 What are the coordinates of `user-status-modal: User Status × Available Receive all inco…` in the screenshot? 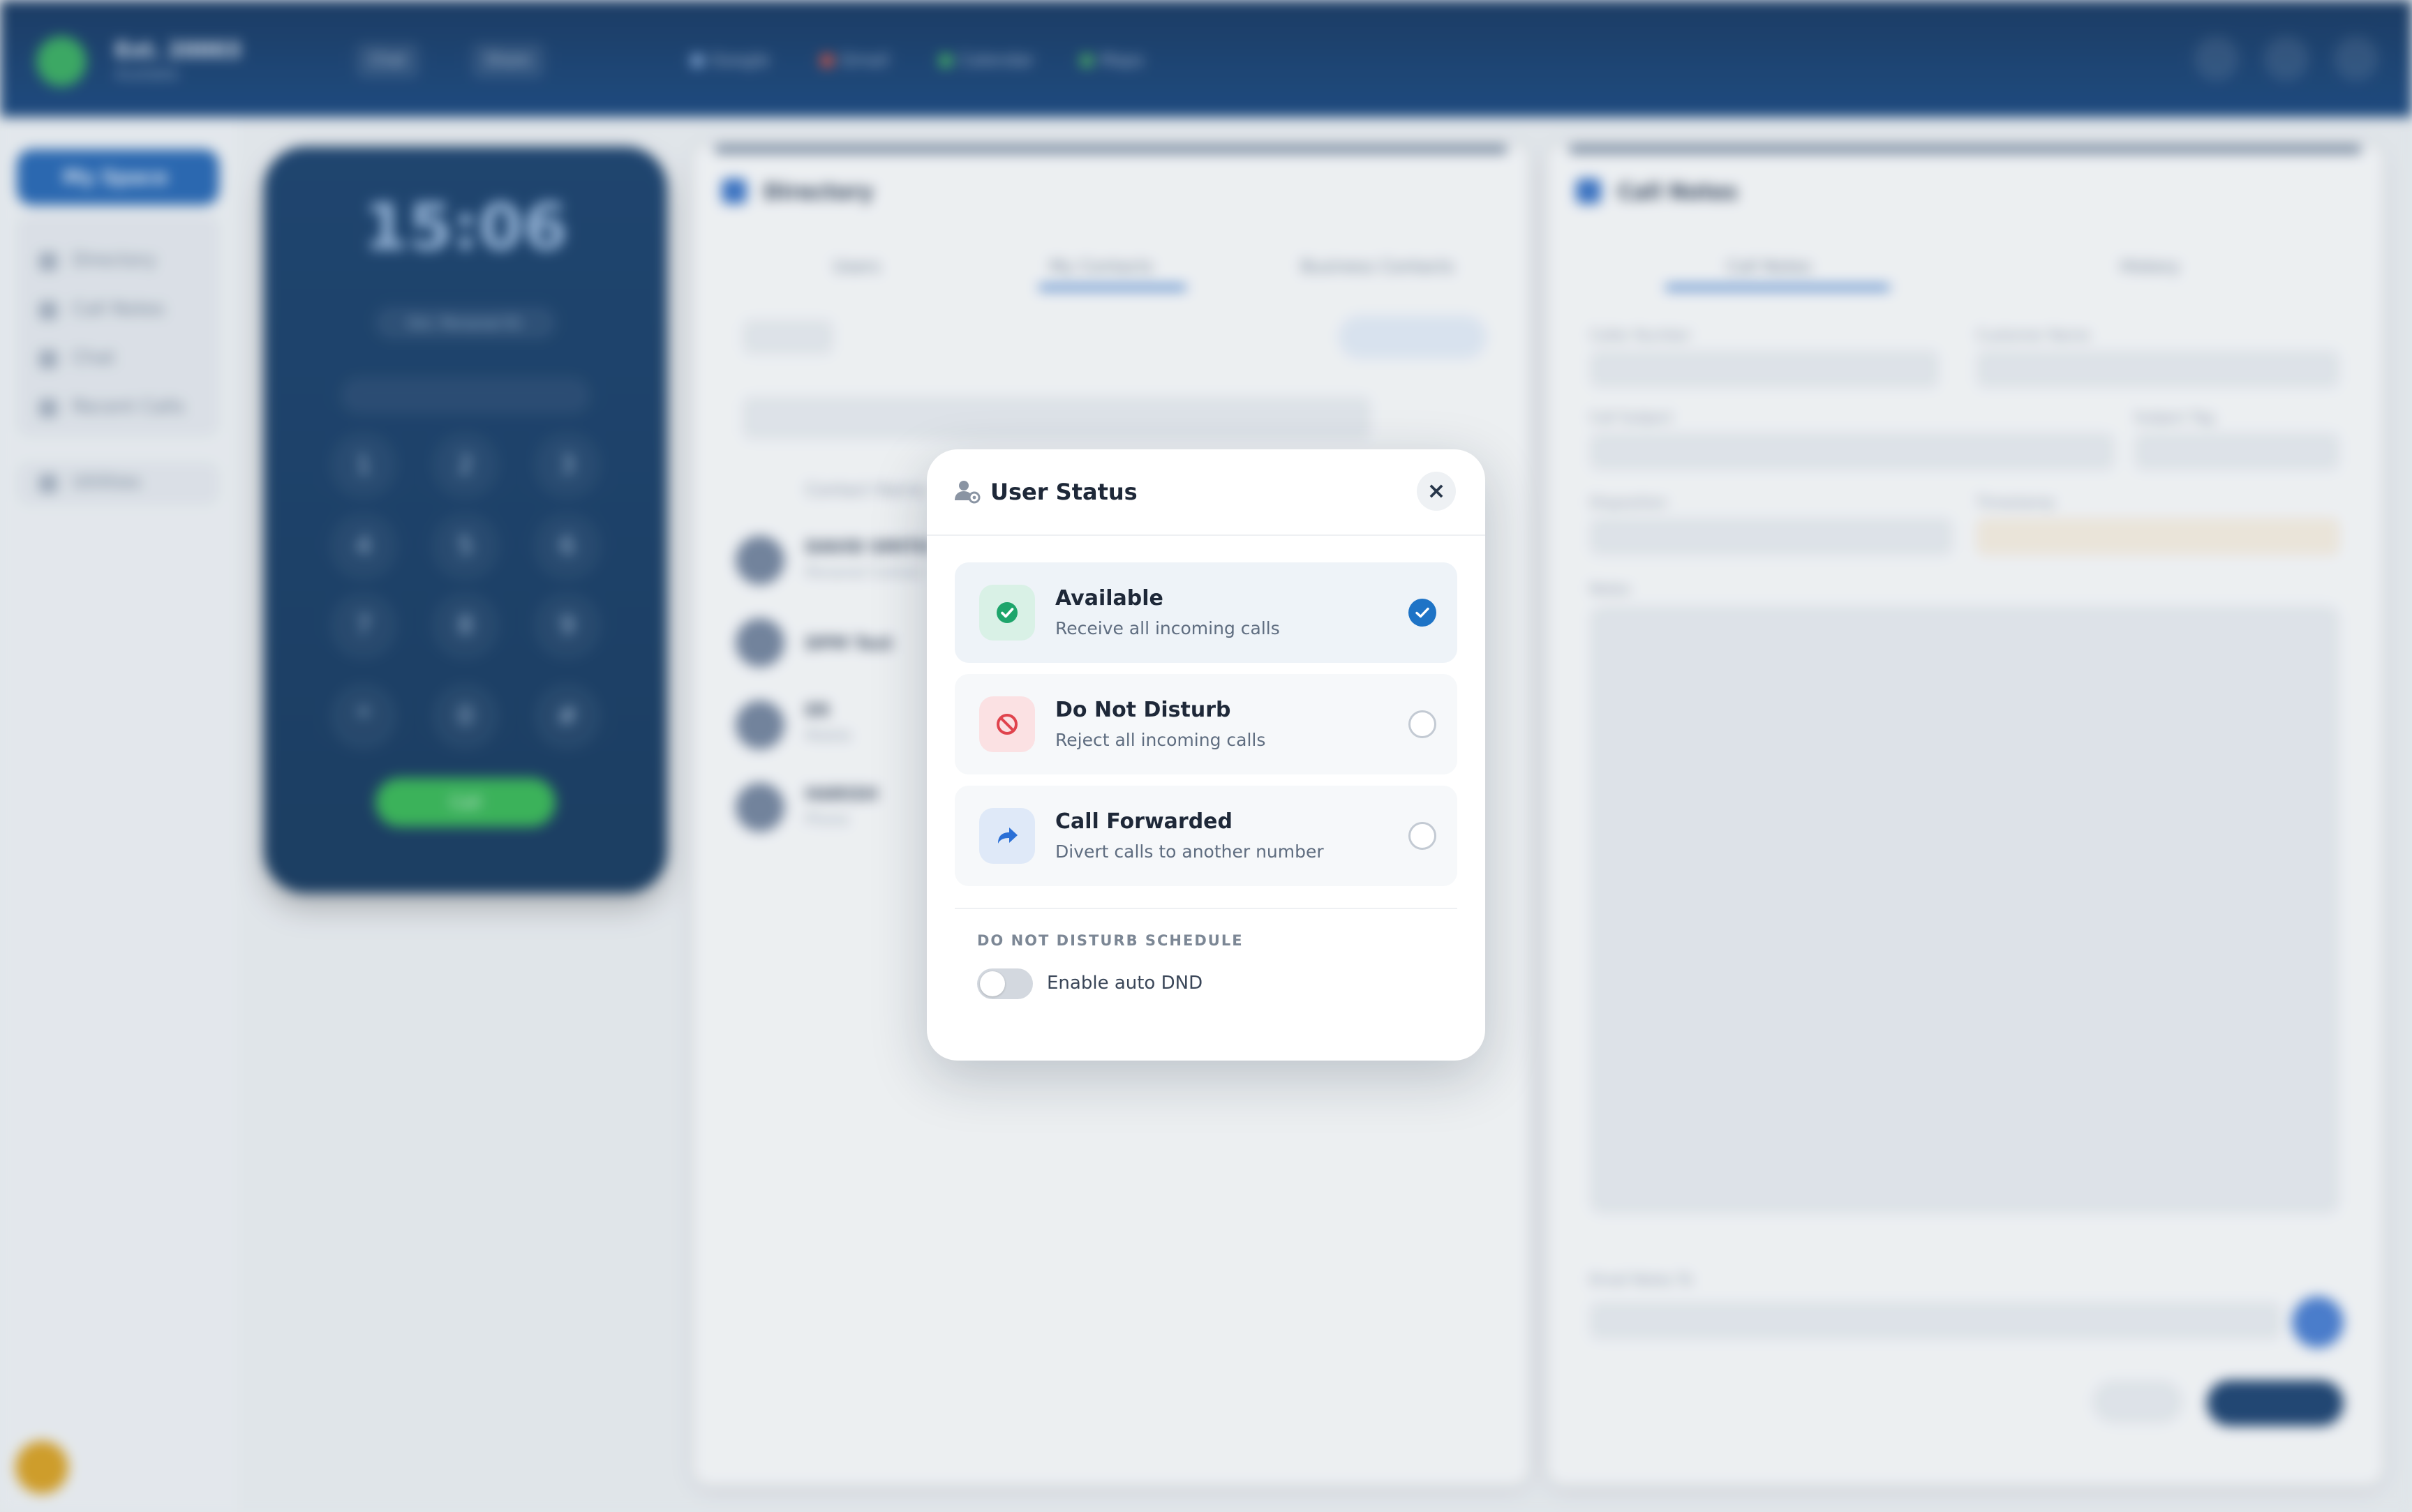 It's located at (1206, 755).